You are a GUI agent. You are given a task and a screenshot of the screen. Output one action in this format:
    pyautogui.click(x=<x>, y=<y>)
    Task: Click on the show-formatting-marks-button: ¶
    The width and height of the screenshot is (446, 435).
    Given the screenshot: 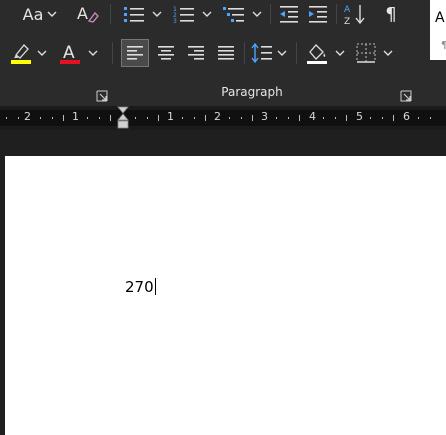 What is the action you would take?
    pyautogui.click(x=391, y=14)
    